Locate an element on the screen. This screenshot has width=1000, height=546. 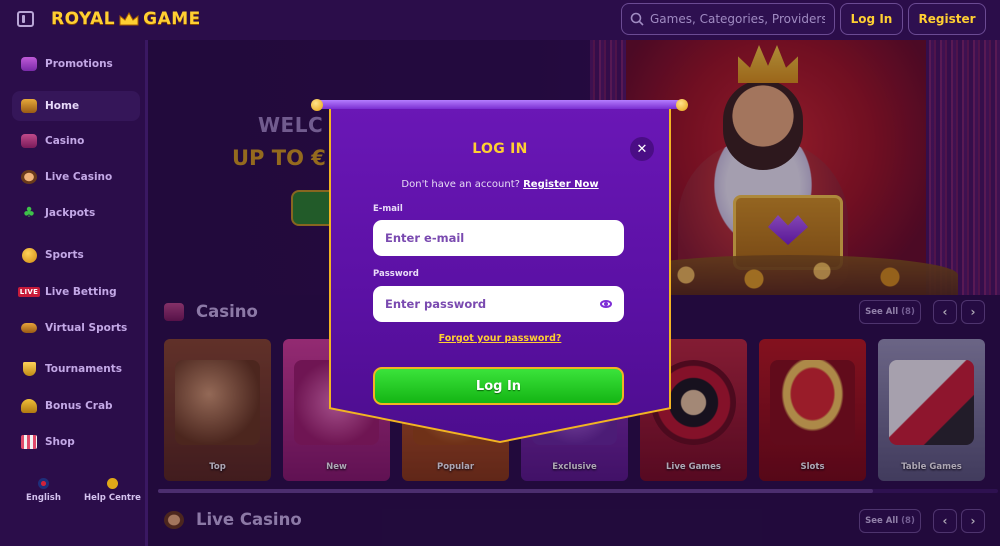
top-header: ROYAL GAME Log In Register is located at coordinates (500, 20).